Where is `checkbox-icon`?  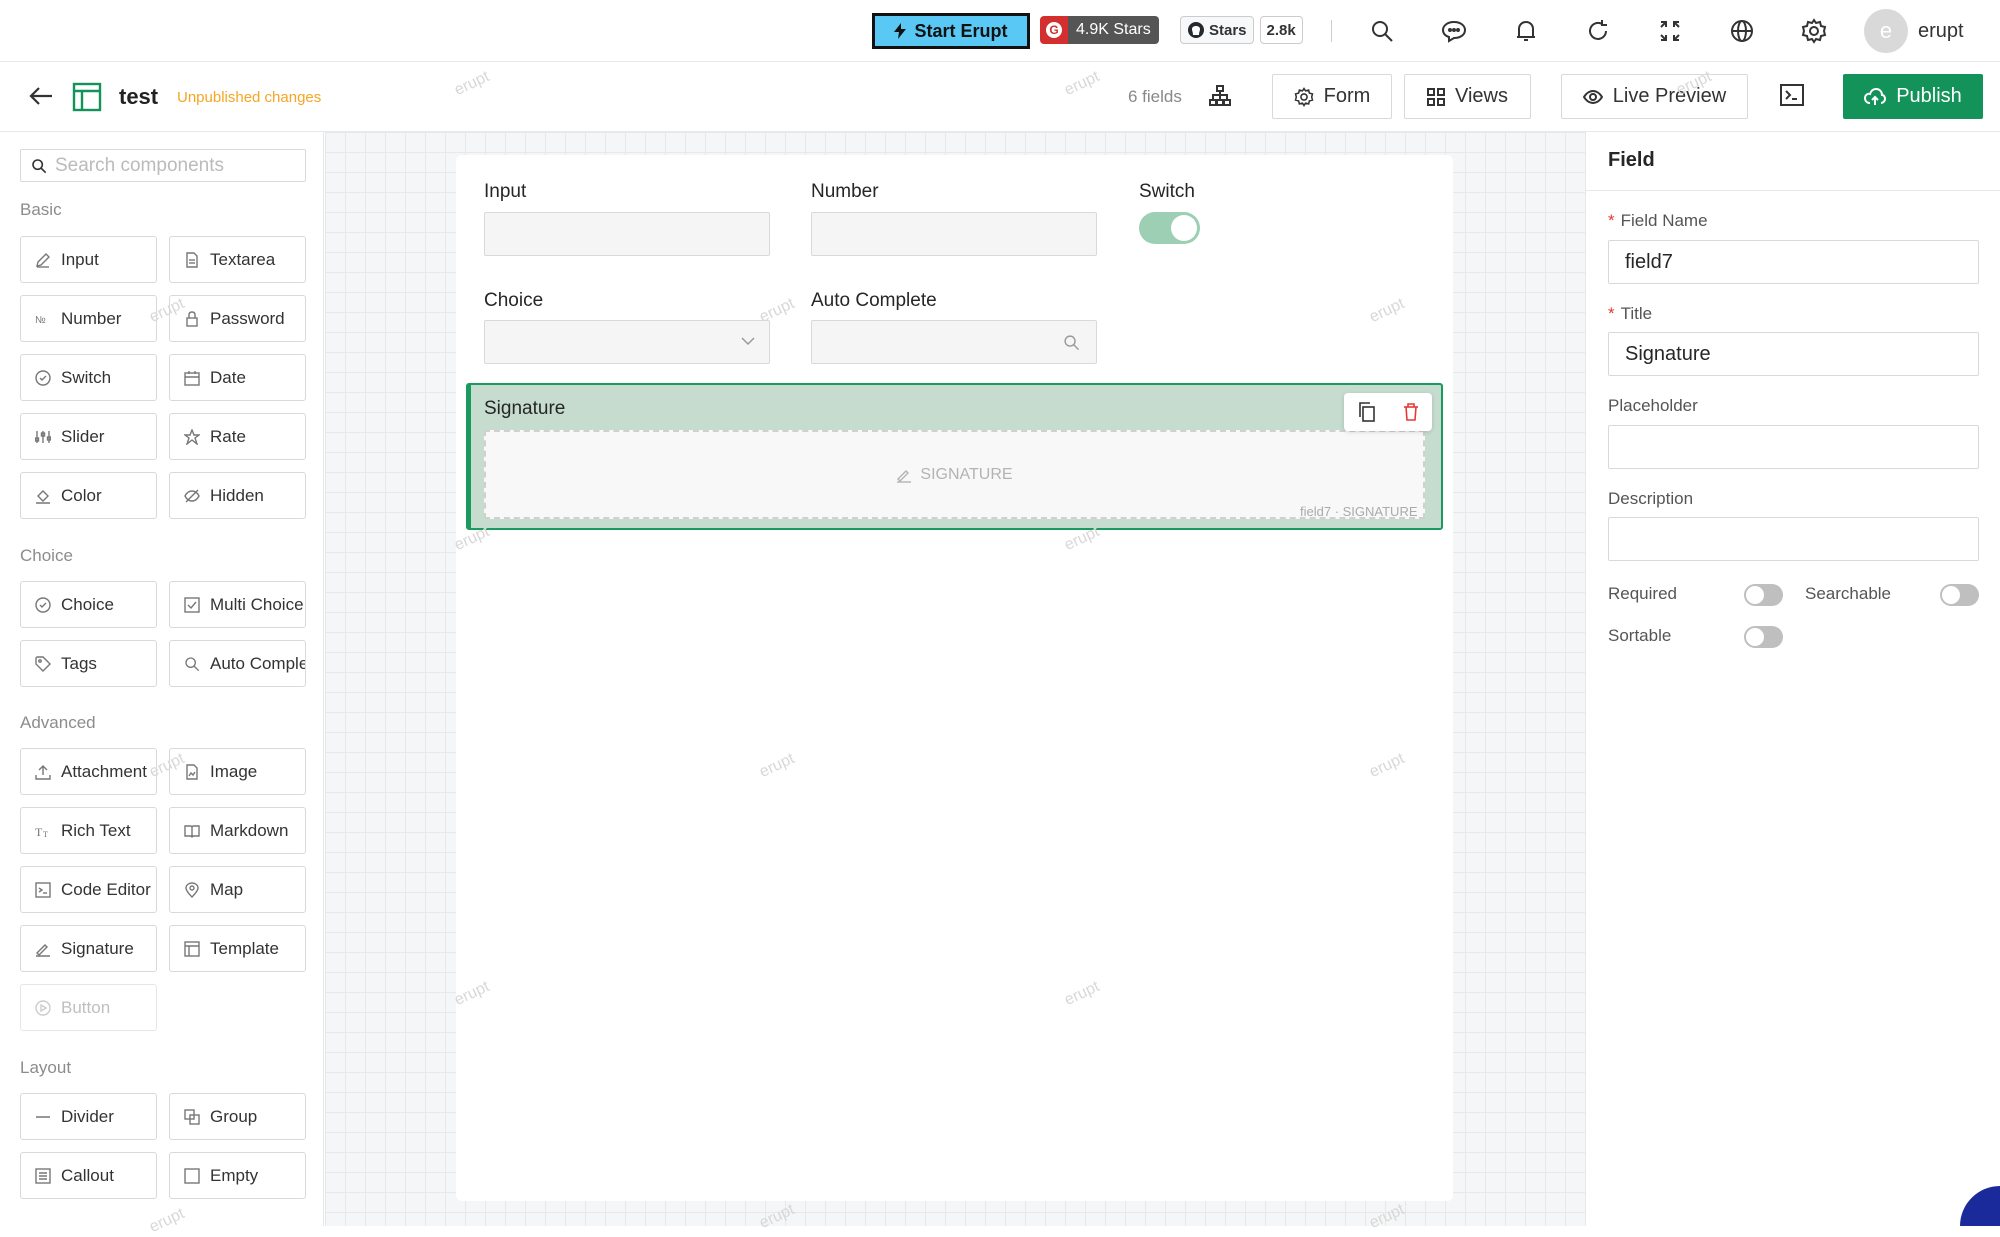
checkbox-icon is located at coordinates (192, 605).